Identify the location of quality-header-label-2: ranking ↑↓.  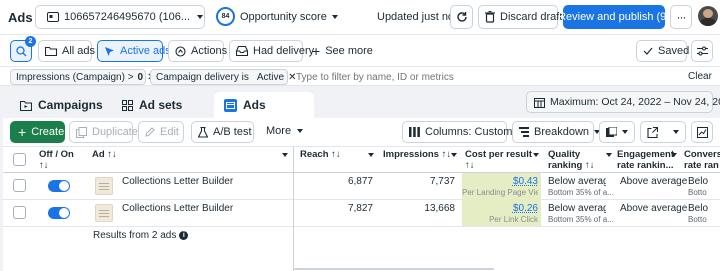
(571, 165).